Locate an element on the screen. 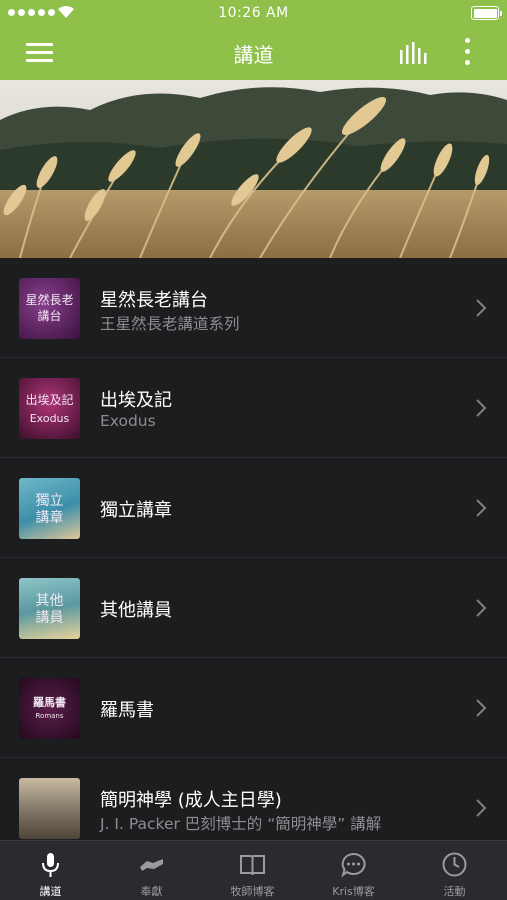 This screenshot has width=507, height=900. list-item-title: 羅馬書 is located at coordinates (127, 710).